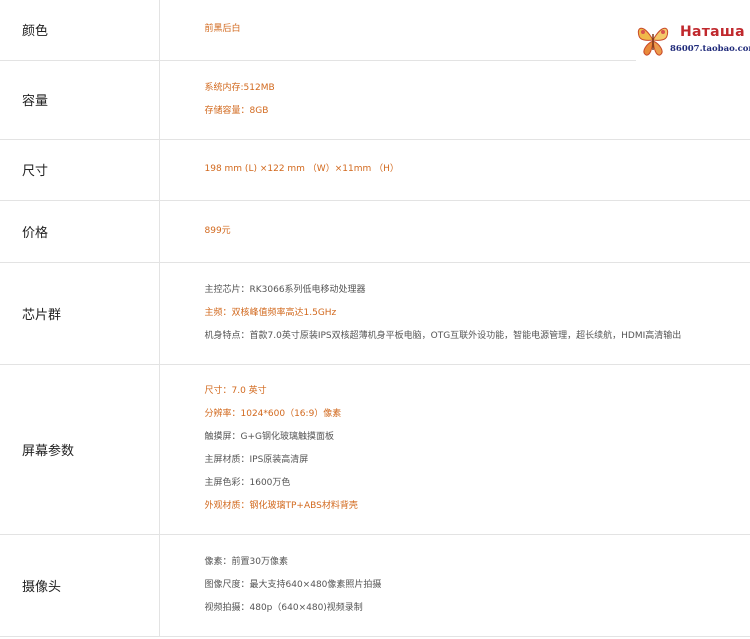 This screenshot has height=639, width=750. What do you see at coordinates (283, 607) in the screenshot?
I see `spec-line: 视频拍摄：480p（640×480)视频录制` at bounding box center [283, 607].